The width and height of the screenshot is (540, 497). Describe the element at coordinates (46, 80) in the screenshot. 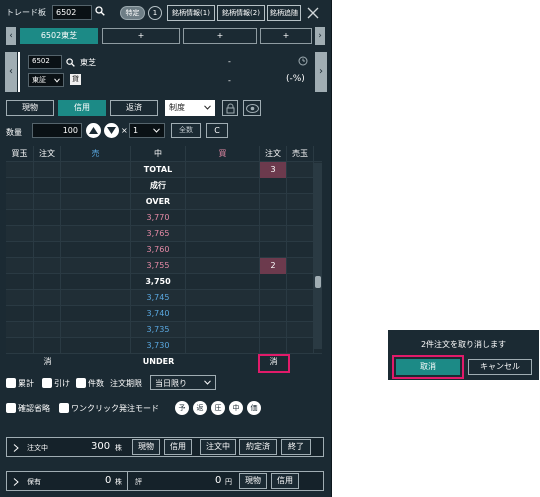

I see `market-select: 東証` at that location.